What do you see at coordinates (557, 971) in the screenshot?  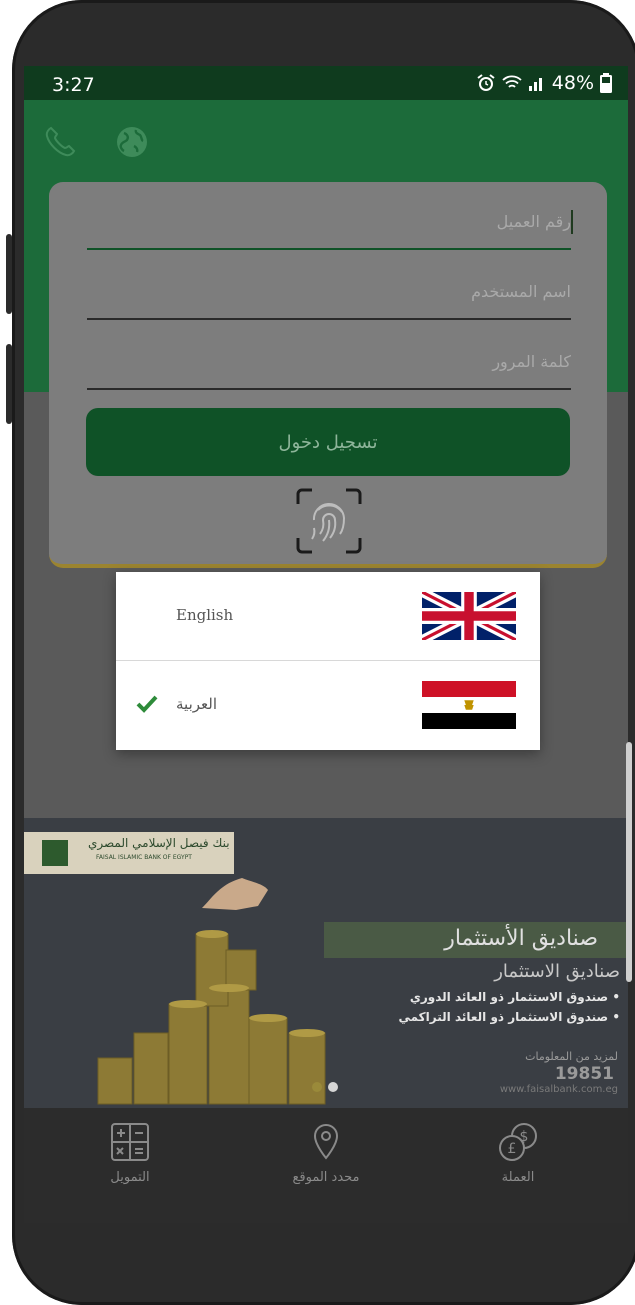 I see `banner-subheadline: صناديق الاستثمار` at bounding box center [557, 971].